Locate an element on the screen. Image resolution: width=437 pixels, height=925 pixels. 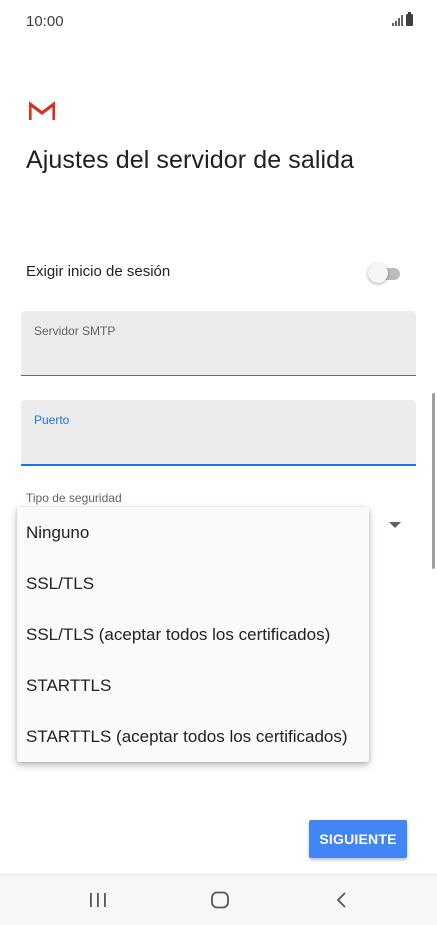
next-button: SIGUIENTE is located at coordinates (358, 839).